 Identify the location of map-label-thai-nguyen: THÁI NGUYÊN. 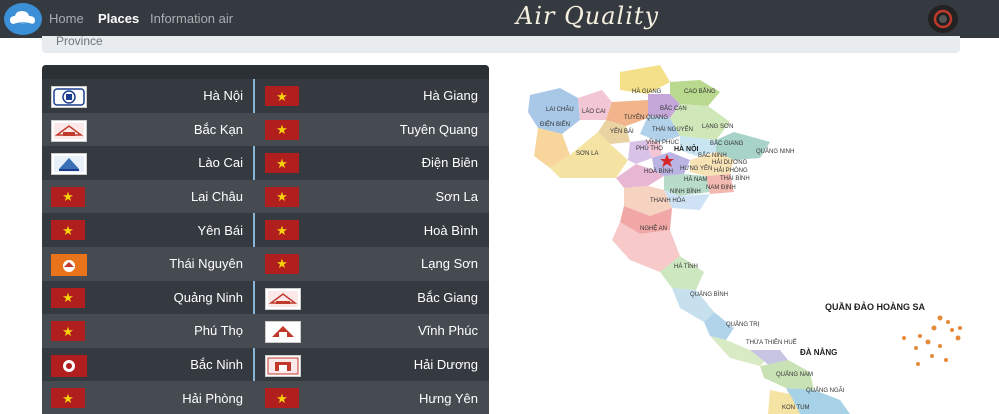
(672, 129).